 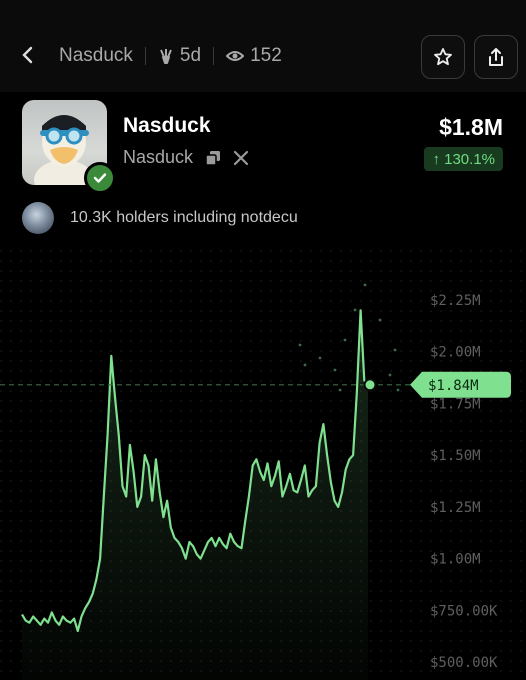 I want to click on y-tick-label: $500.00K, so click(x=464, y=663).